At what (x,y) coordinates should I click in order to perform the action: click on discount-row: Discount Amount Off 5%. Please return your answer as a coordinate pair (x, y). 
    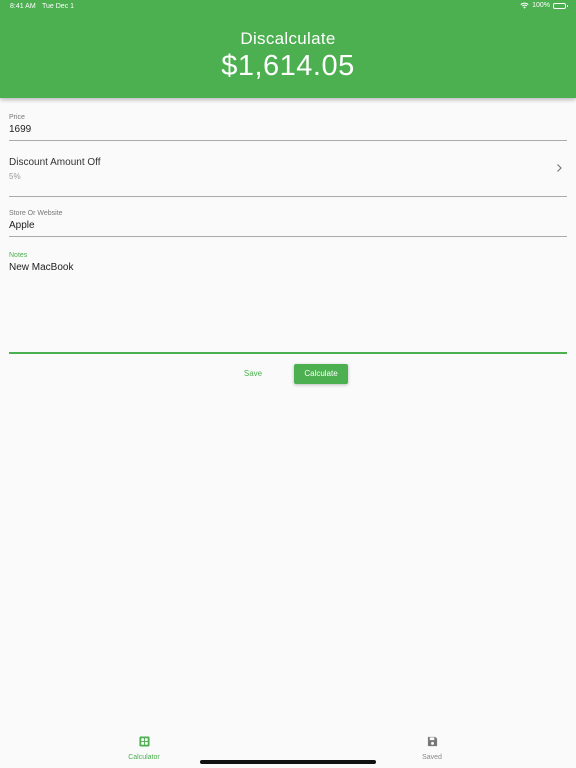
    Looking at the image, I should click on (288, 177).